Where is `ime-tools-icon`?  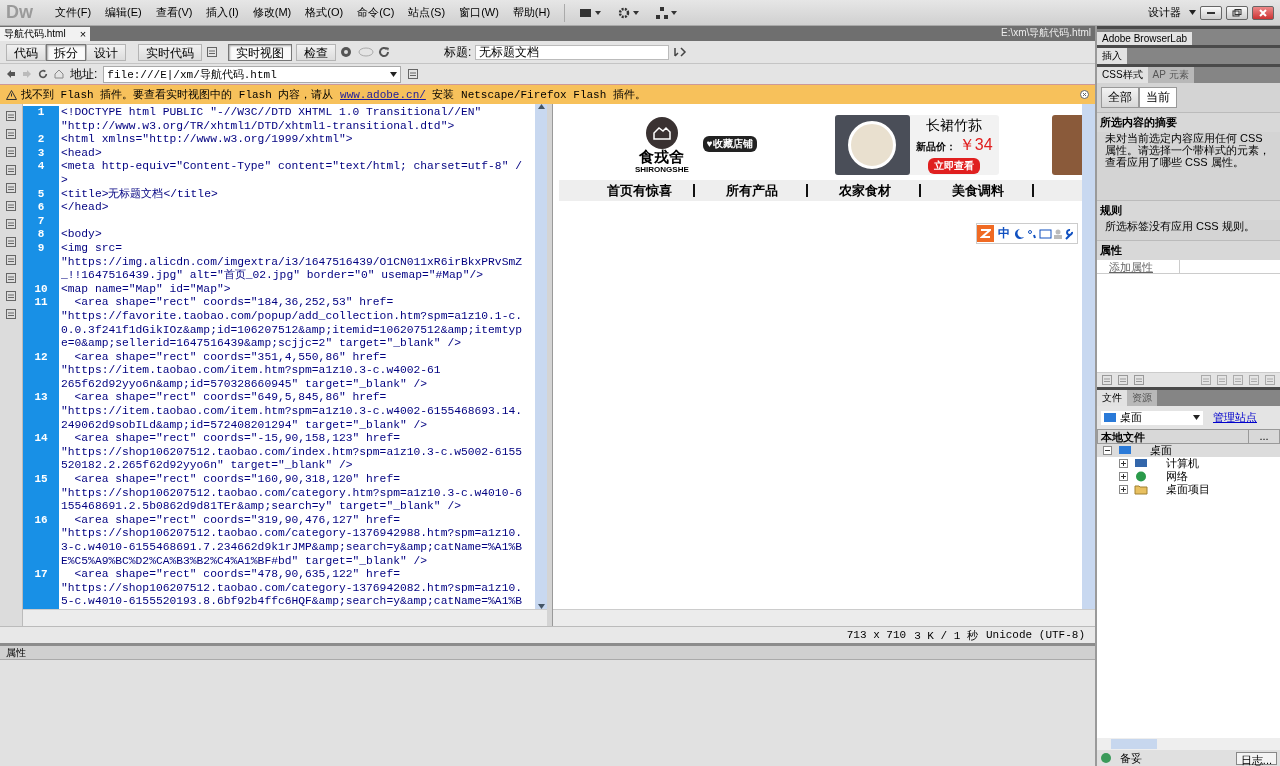
ime-tools-icon is located at coordinates (1044, 233).